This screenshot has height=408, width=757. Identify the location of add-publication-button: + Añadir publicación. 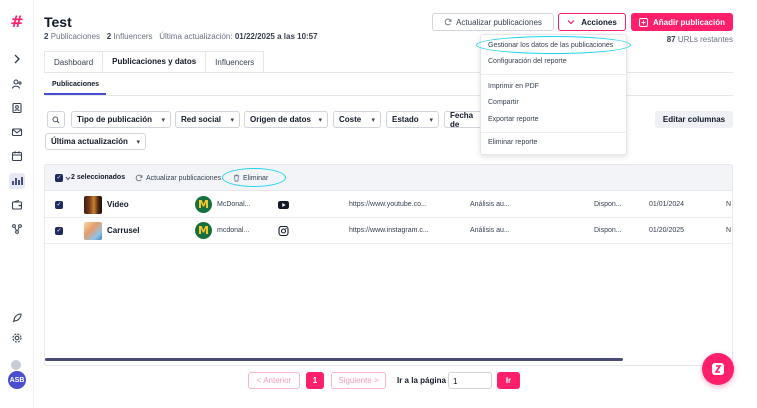
(682, 22).